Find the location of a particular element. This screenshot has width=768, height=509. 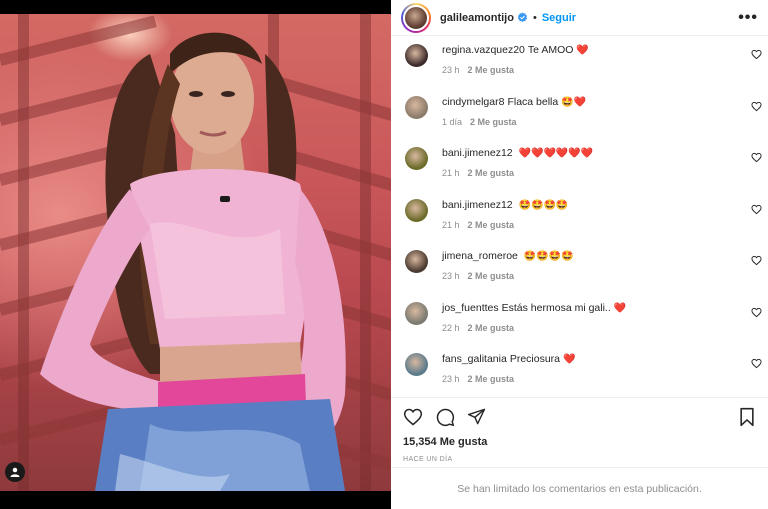

author-avatar-image is located at coordinates (416, 17).